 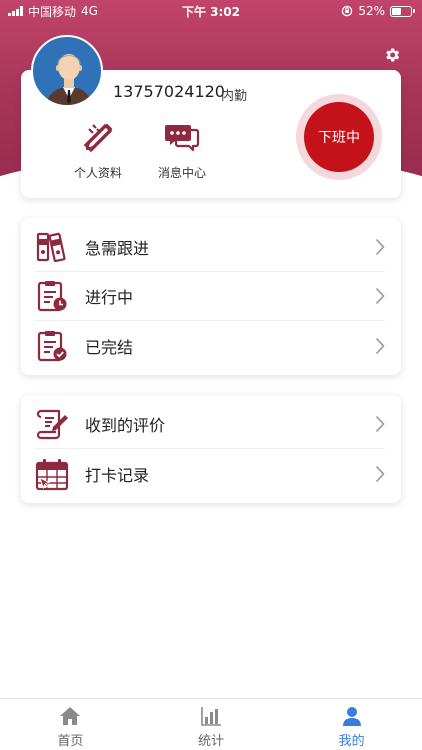 What do you see at coordinates (351, 741) in the screenshot?
I see `tab-mine-label: 我的` at bounding box center [351, 741].